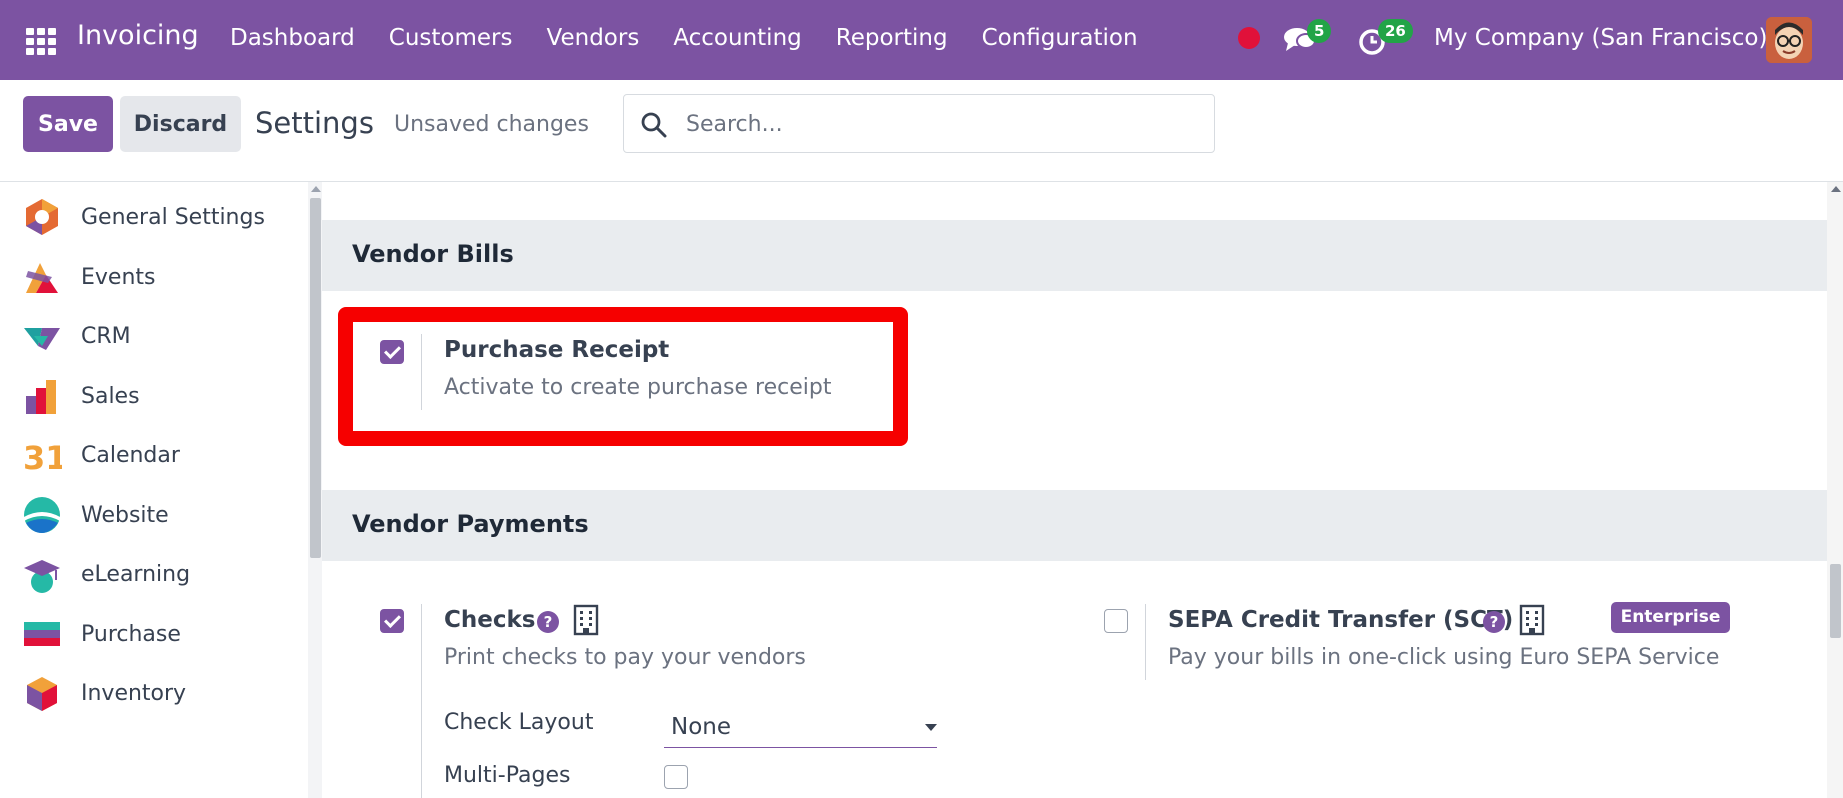 The width and height of the screenshot is (1843, 798). Describe the element at coordinates (315, 378) in the screenshot. I see `sidebar-scrollbar-thumb` at that location.